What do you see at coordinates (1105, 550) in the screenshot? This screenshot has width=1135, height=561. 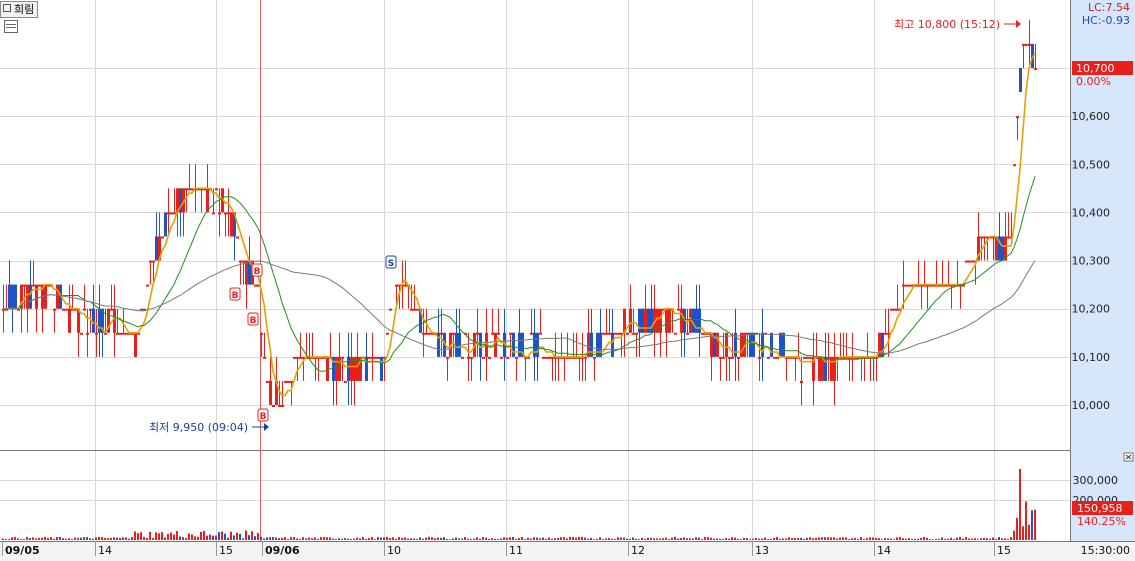 I see `time-axis-end-label: 15:30:00` at bounding box center [1105, 550].